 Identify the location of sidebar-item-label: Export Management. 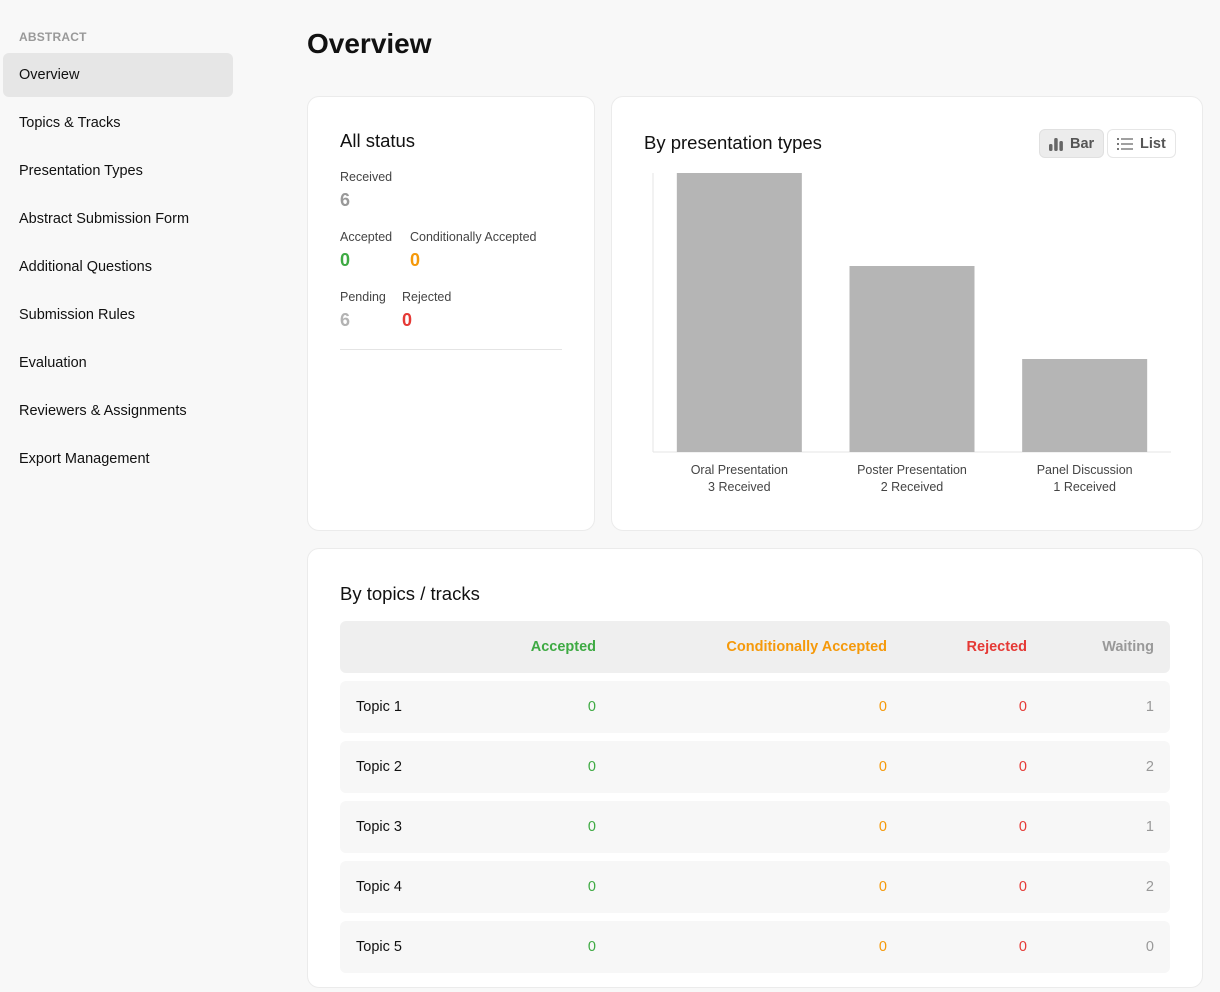
(84, 459).